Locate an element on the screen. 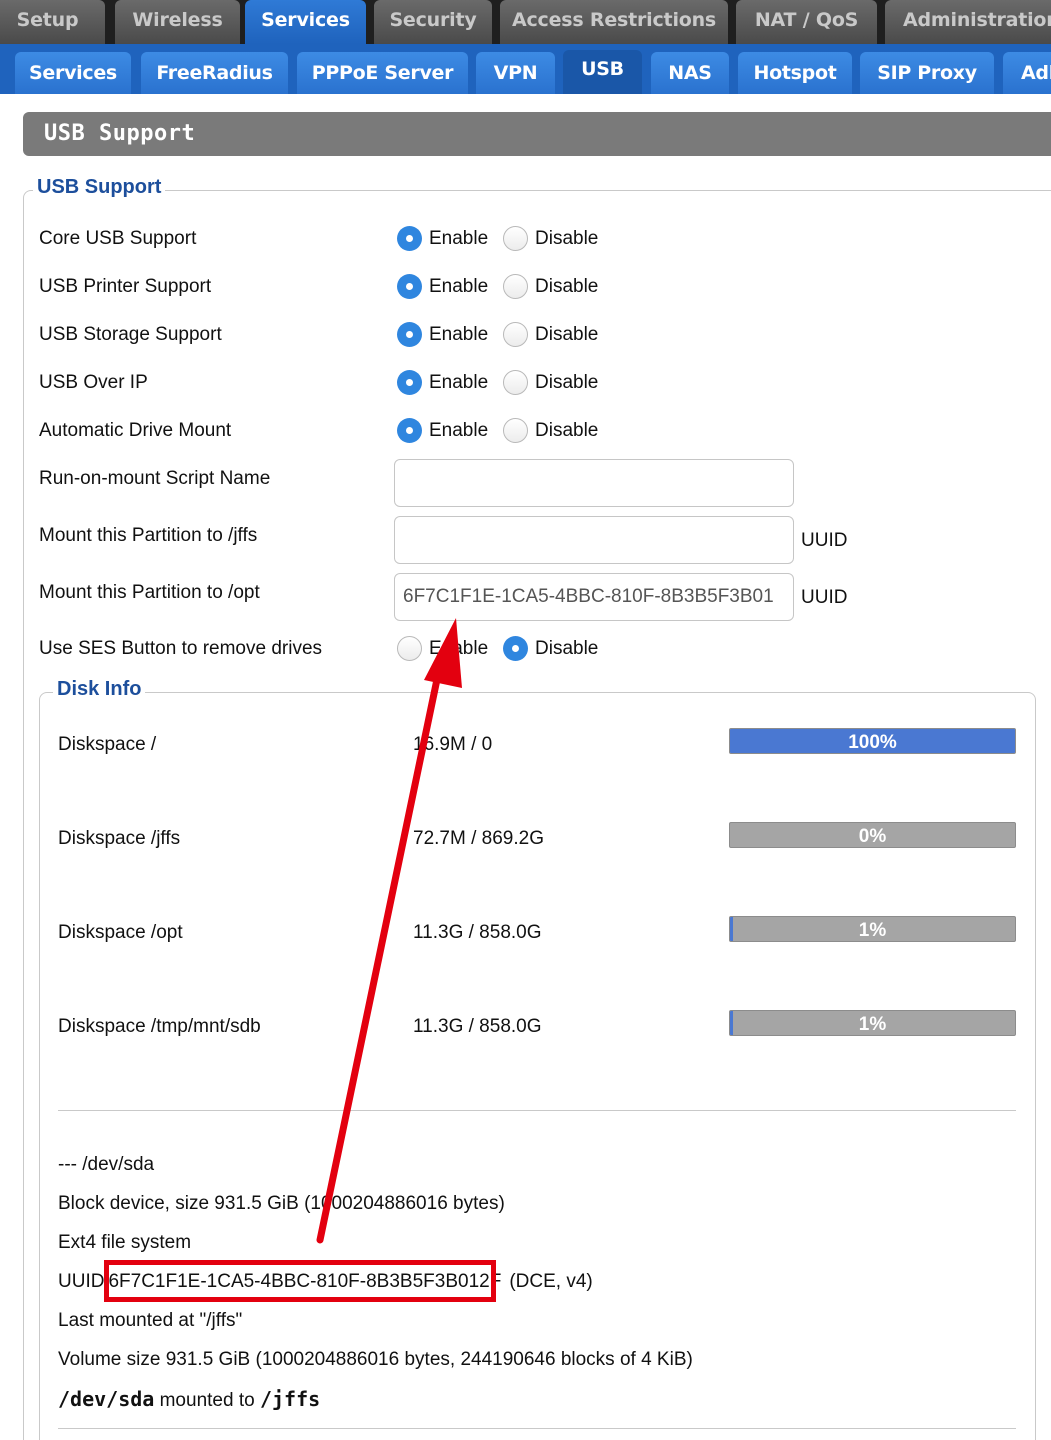  subtab-label: FreeRadius is located at coordinates (214, 73).